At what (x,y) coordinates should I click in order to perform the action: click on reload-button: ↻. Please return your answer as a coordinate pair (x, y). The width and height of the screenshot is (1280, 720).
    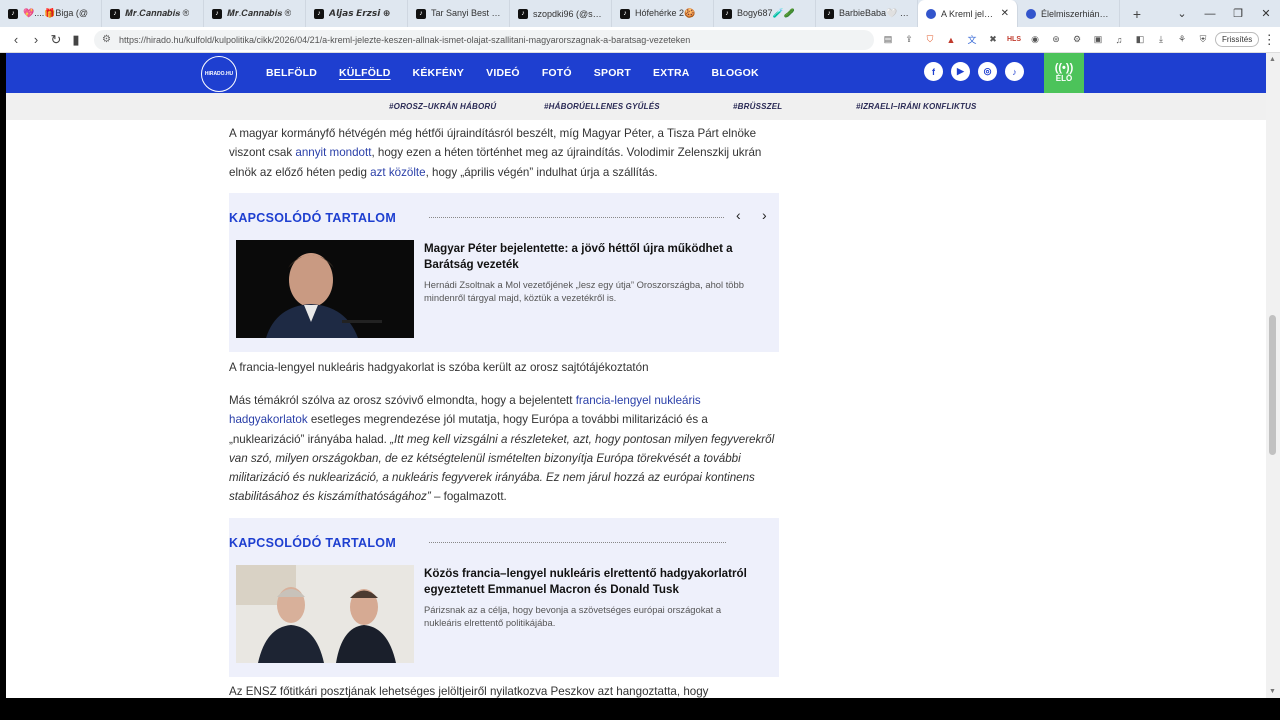
    Looking at the image, I should click on (56, 40).